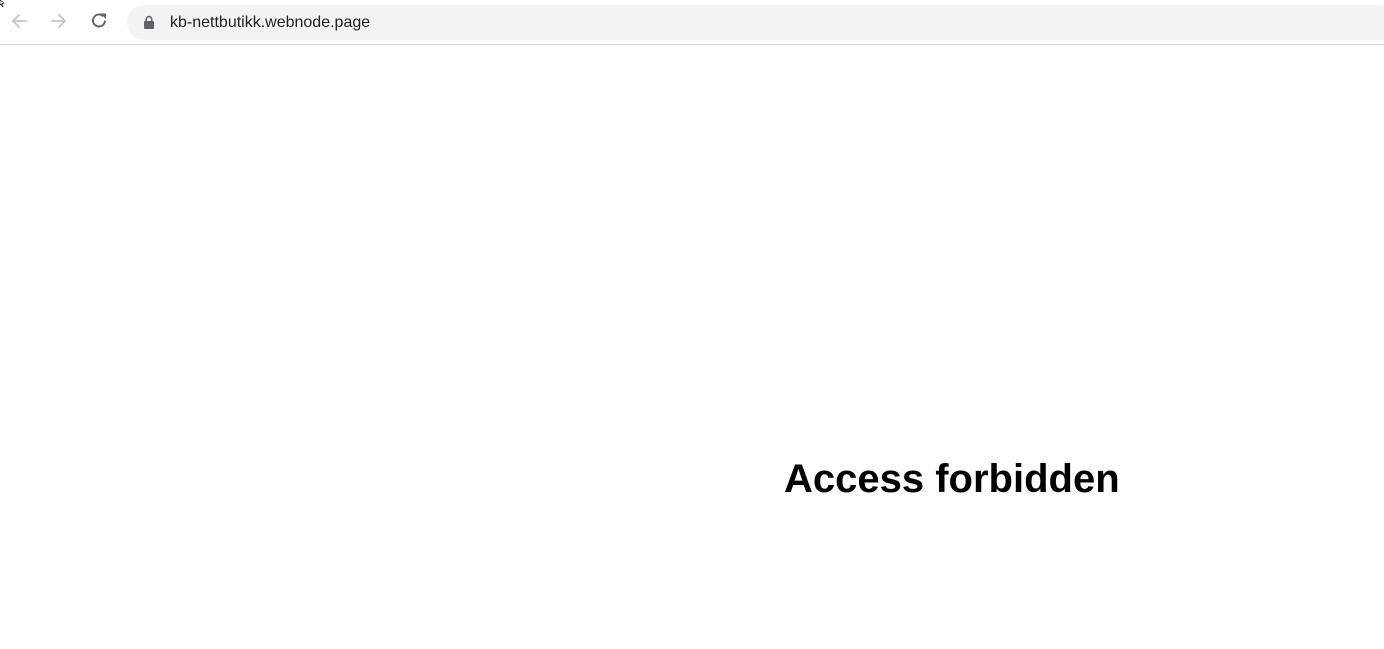 The image size is (1384, 649). I want to click on forward-button, so click(59, 21).